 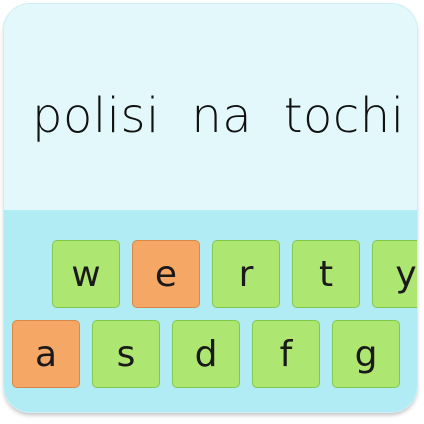 I want to click on key-d: d, so click(x=206, y=354).